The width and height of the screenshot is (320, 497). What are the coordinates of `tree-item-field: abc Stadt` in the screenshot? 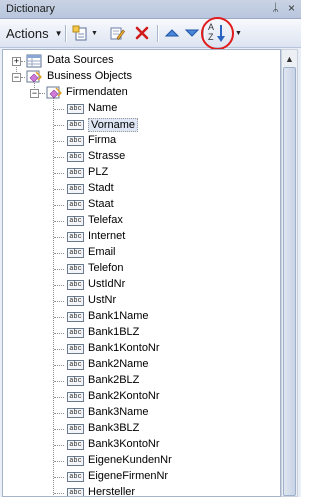 It's located at (138, 189).